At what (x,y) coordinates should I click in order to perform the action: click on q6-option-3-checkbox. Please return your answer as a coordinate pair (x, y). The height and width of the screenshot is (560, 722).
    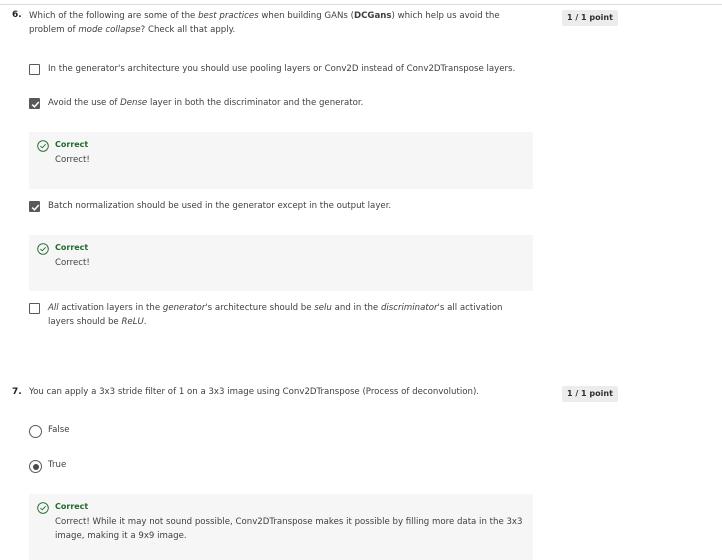
    Looking at the image, I should click on (34, 206).